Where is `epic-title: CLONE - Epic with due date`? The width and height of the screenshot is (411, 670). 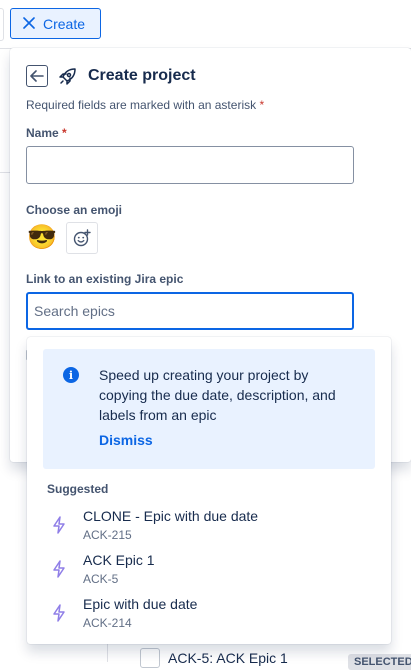
epic-title: CLONE - Epic with due date is located at coordinates (171, 516).